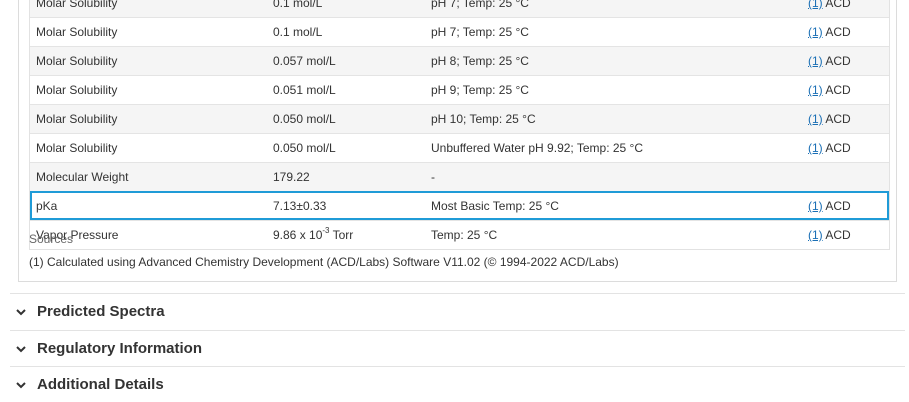 Image resolution: width=909 pixels, height=402 pixels. I want to click on section-title: Predicted Spectra, so click(101, 311).